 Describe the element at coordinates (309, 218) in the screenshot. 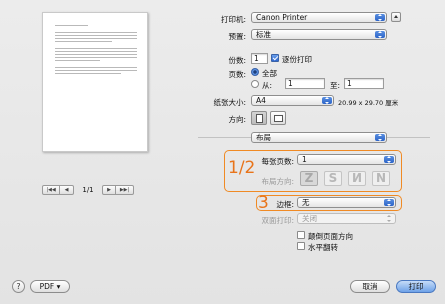

I see `two-sided-value: 关闭` at that location.